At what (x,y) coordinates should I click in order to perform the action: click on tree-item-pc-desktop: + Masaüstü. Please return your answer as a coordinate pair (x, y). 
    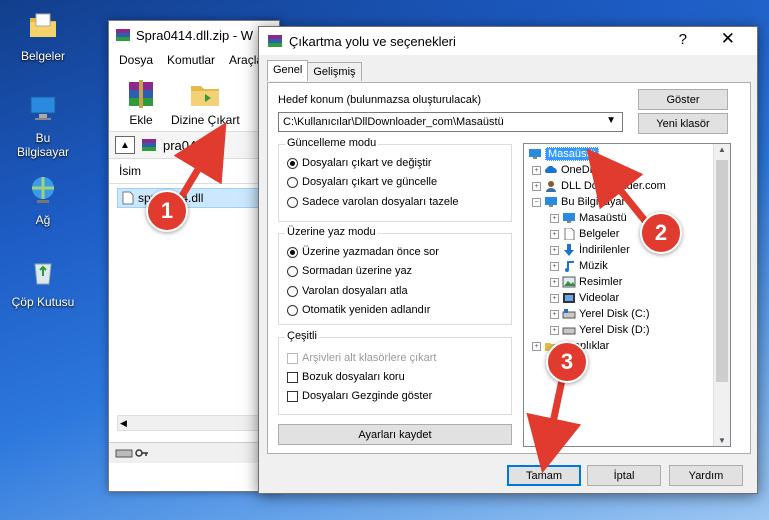
    Looking at the image, I should click on (588, 218).